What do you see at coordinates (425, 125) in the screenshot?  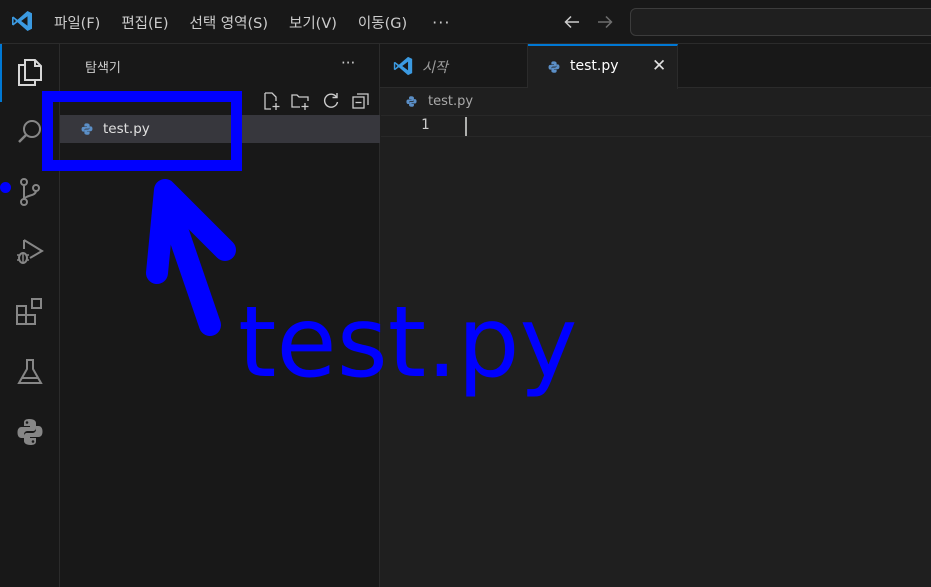 I see `line-number: 1` at bounding box center [425, 125].